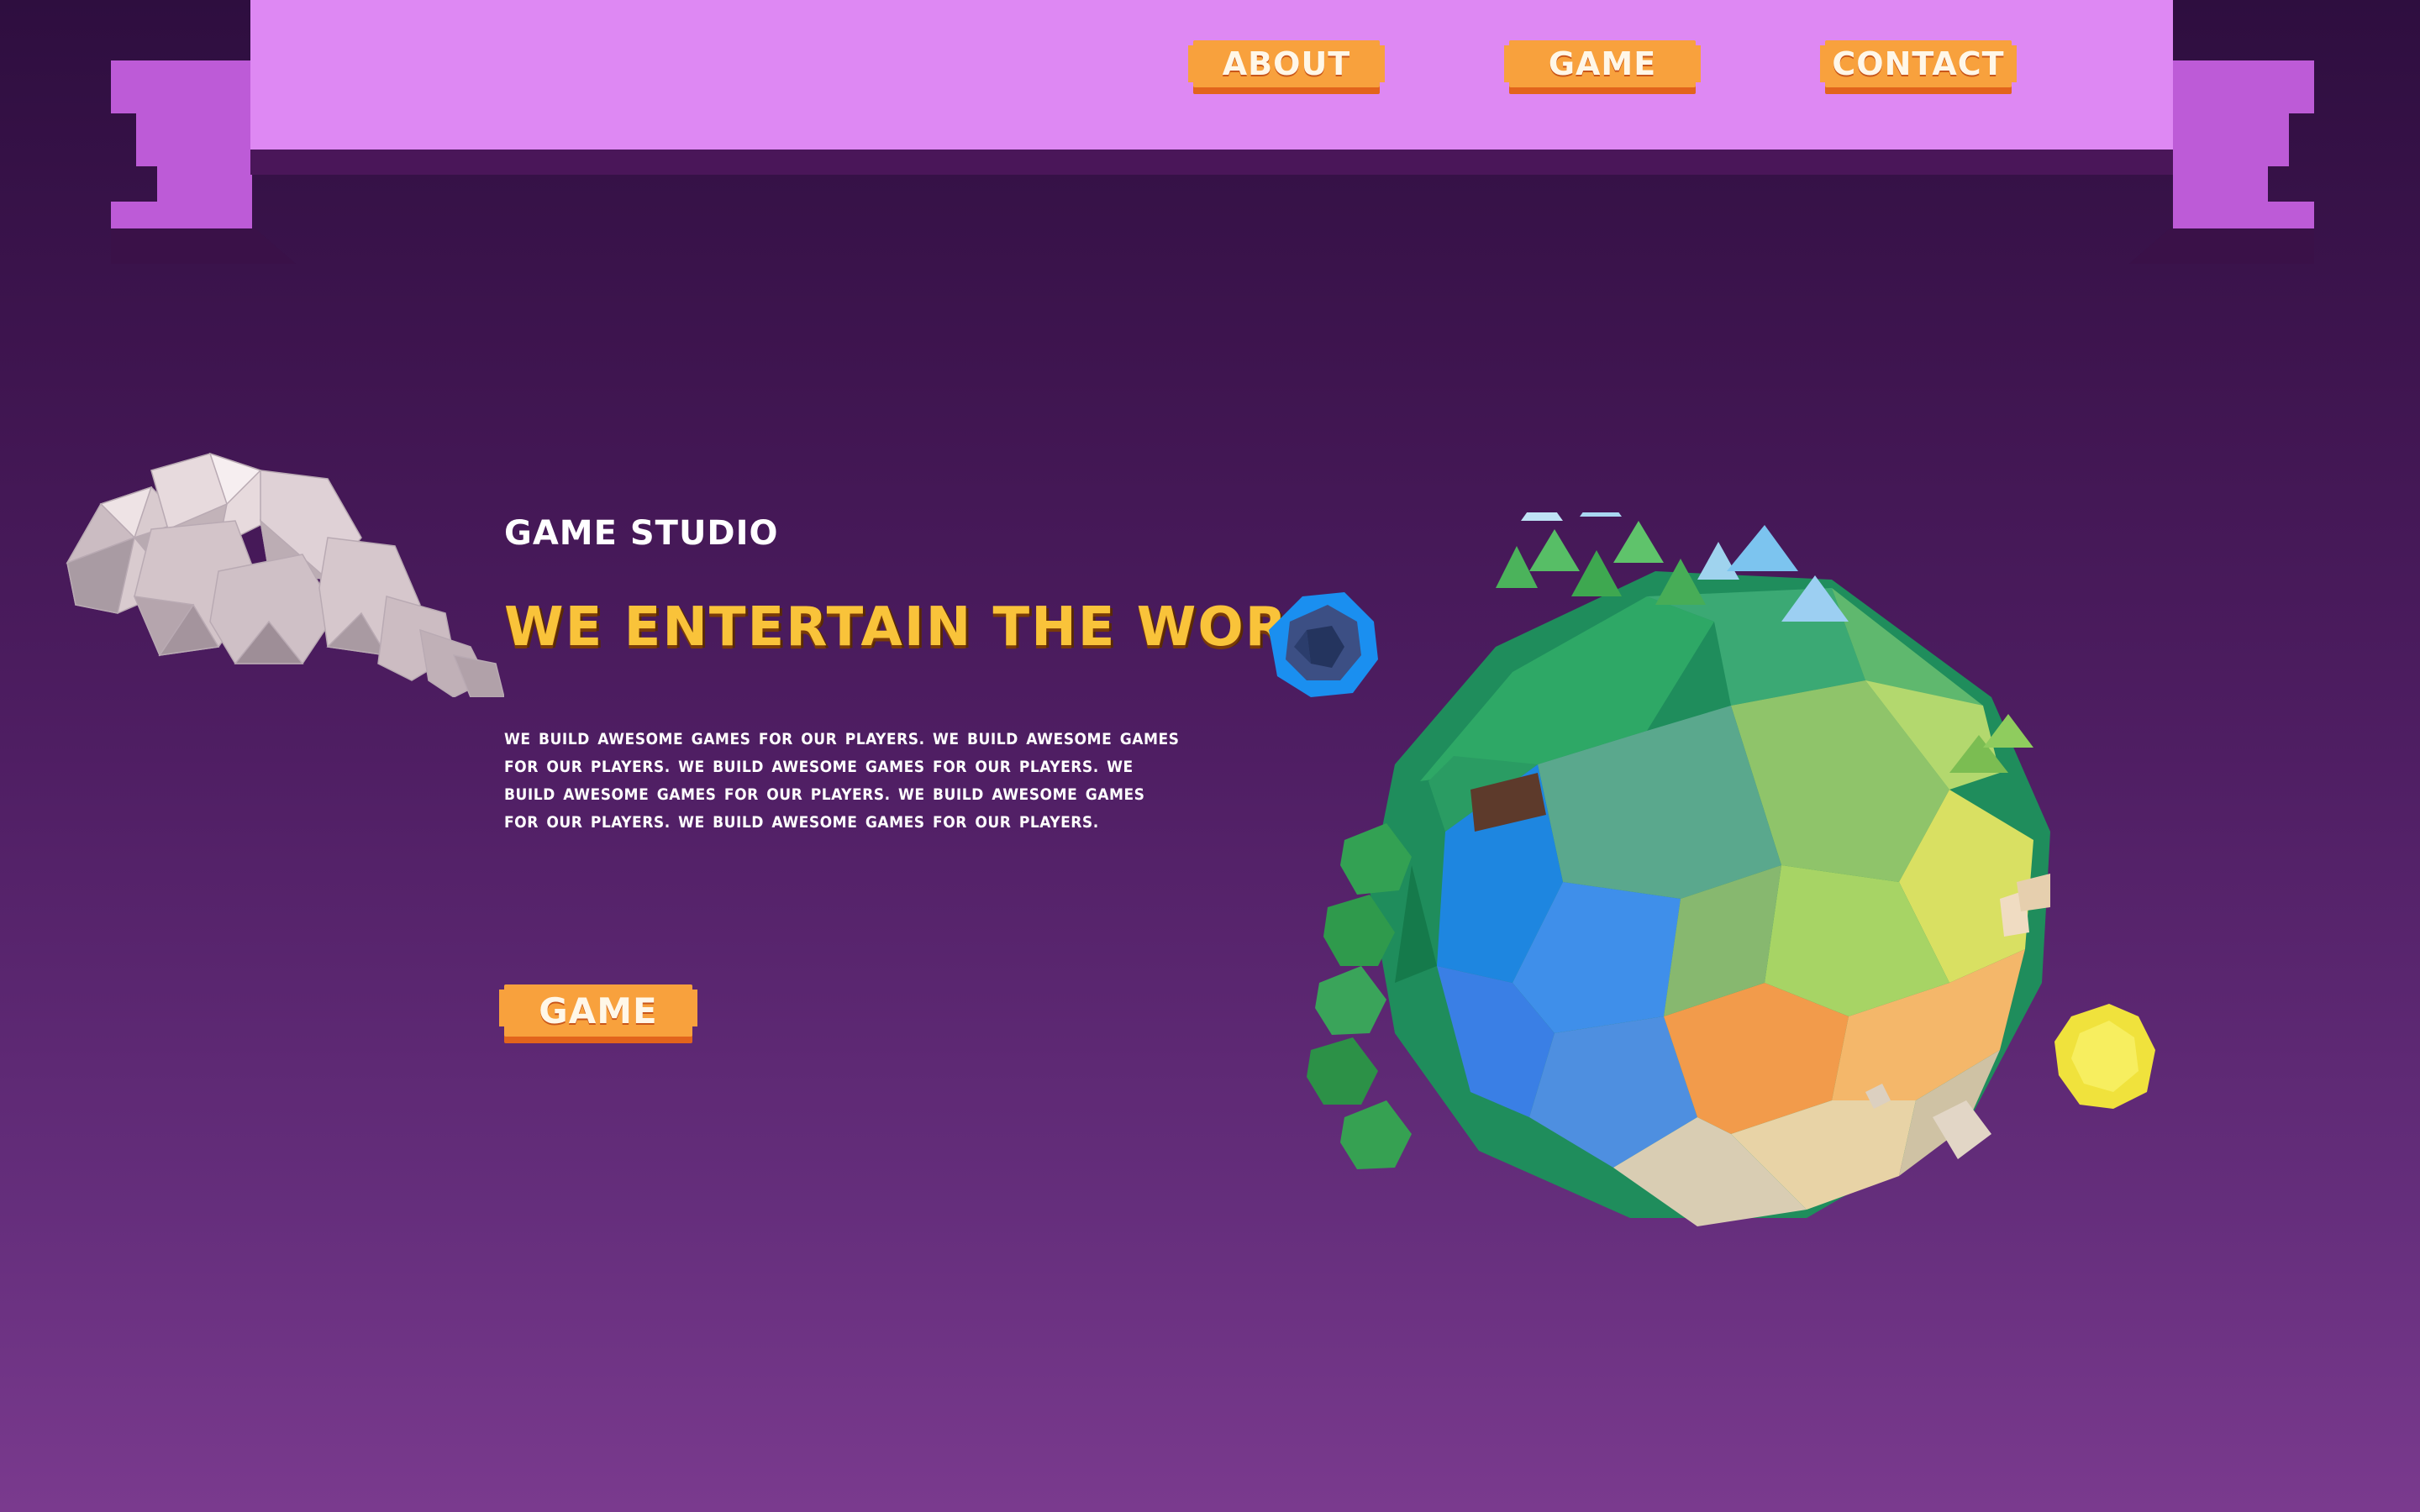  What do you see at coordinates (285, 574) in the screenshot?
I see `lowpoly-cloud-illustration` at bounding box center [285, 574].